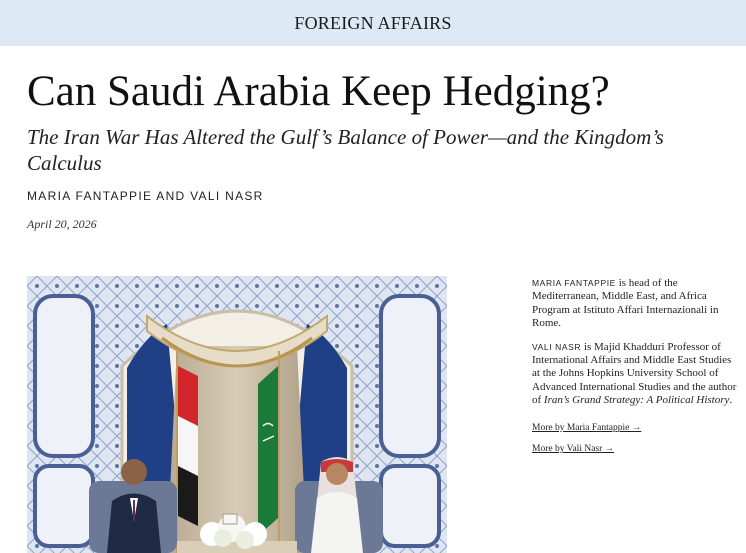  I want to click on author-bio-end-nasr: ., so click(731, 400).